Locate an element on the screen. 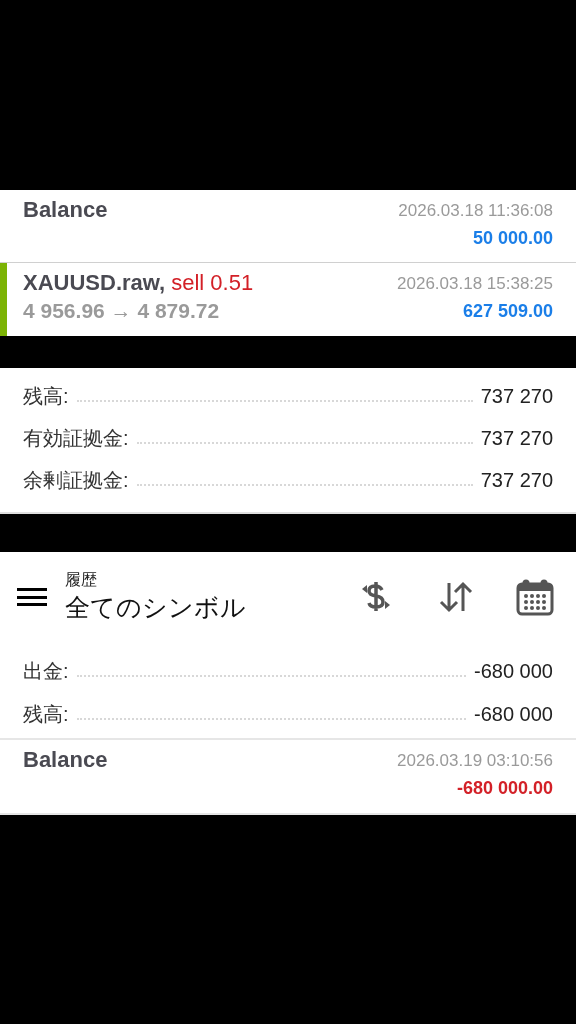 Image resolution: width=576 pixels, height=1024 pixels. deal-amount: 50 000.00 is located at coordinates (512, 238).